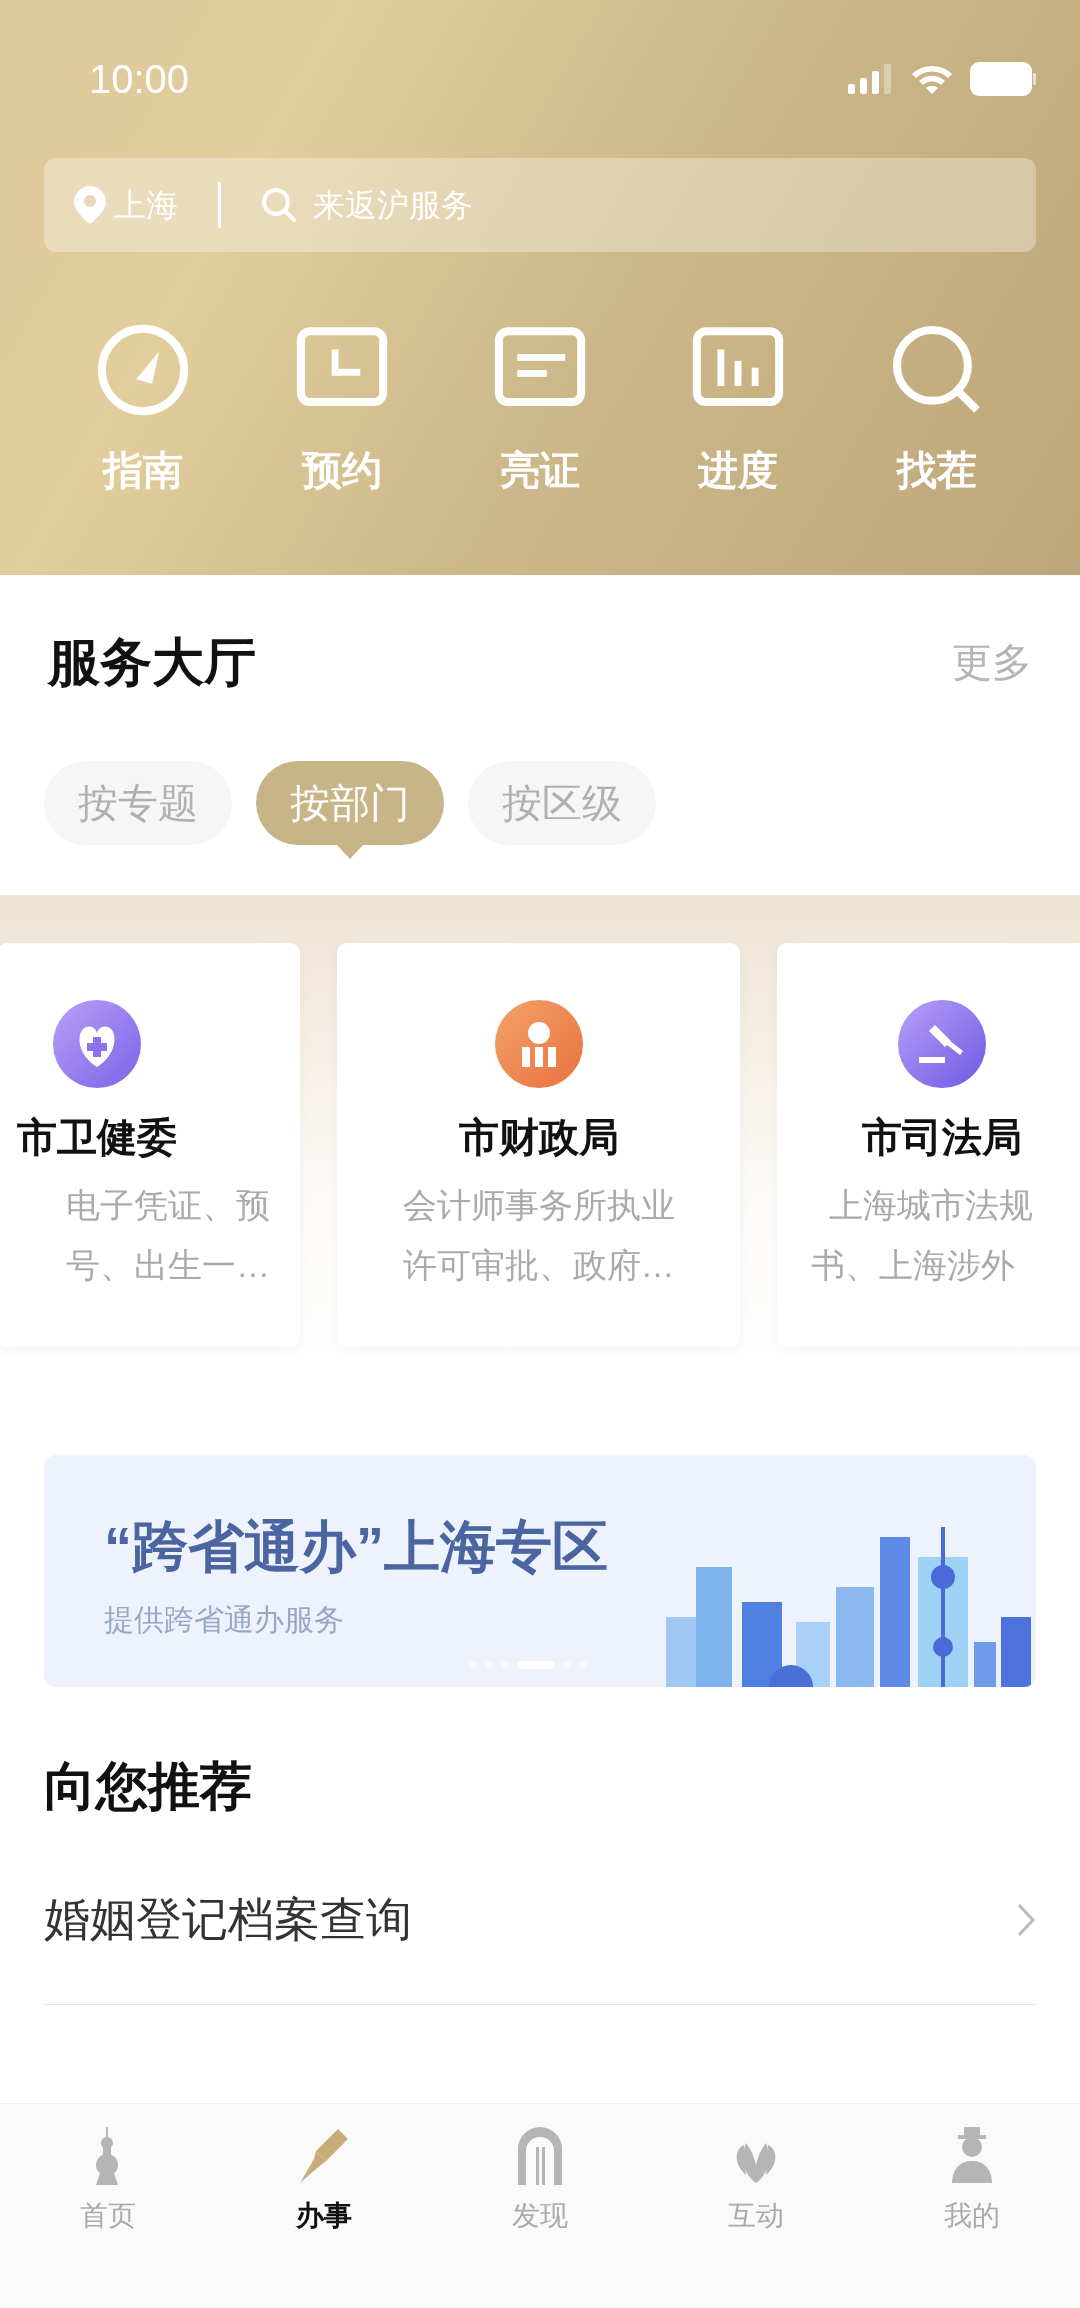 Image resolution: width=1080 pixels, height=2308 pixels. I want to click on action-label: 亮证, so click(540, 470).